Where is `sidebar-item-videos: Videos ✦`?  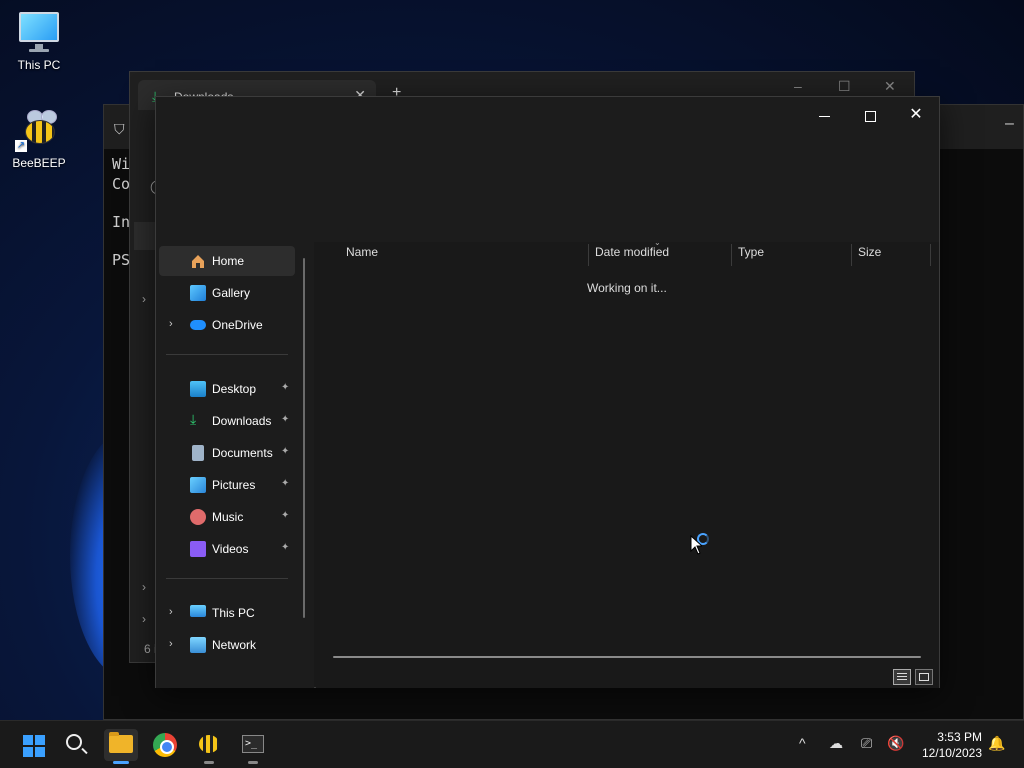 sidebar-item-videos: Videos ✦ is located at coordinates (227, 549).